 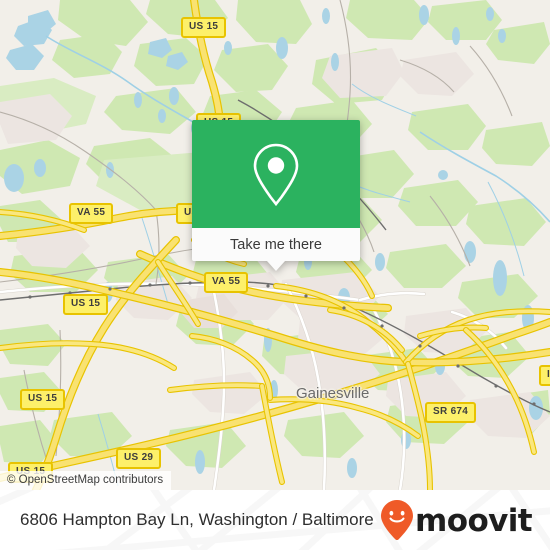 I want to click on take-me-there-label: Take me there, so click(x=276, y=244).